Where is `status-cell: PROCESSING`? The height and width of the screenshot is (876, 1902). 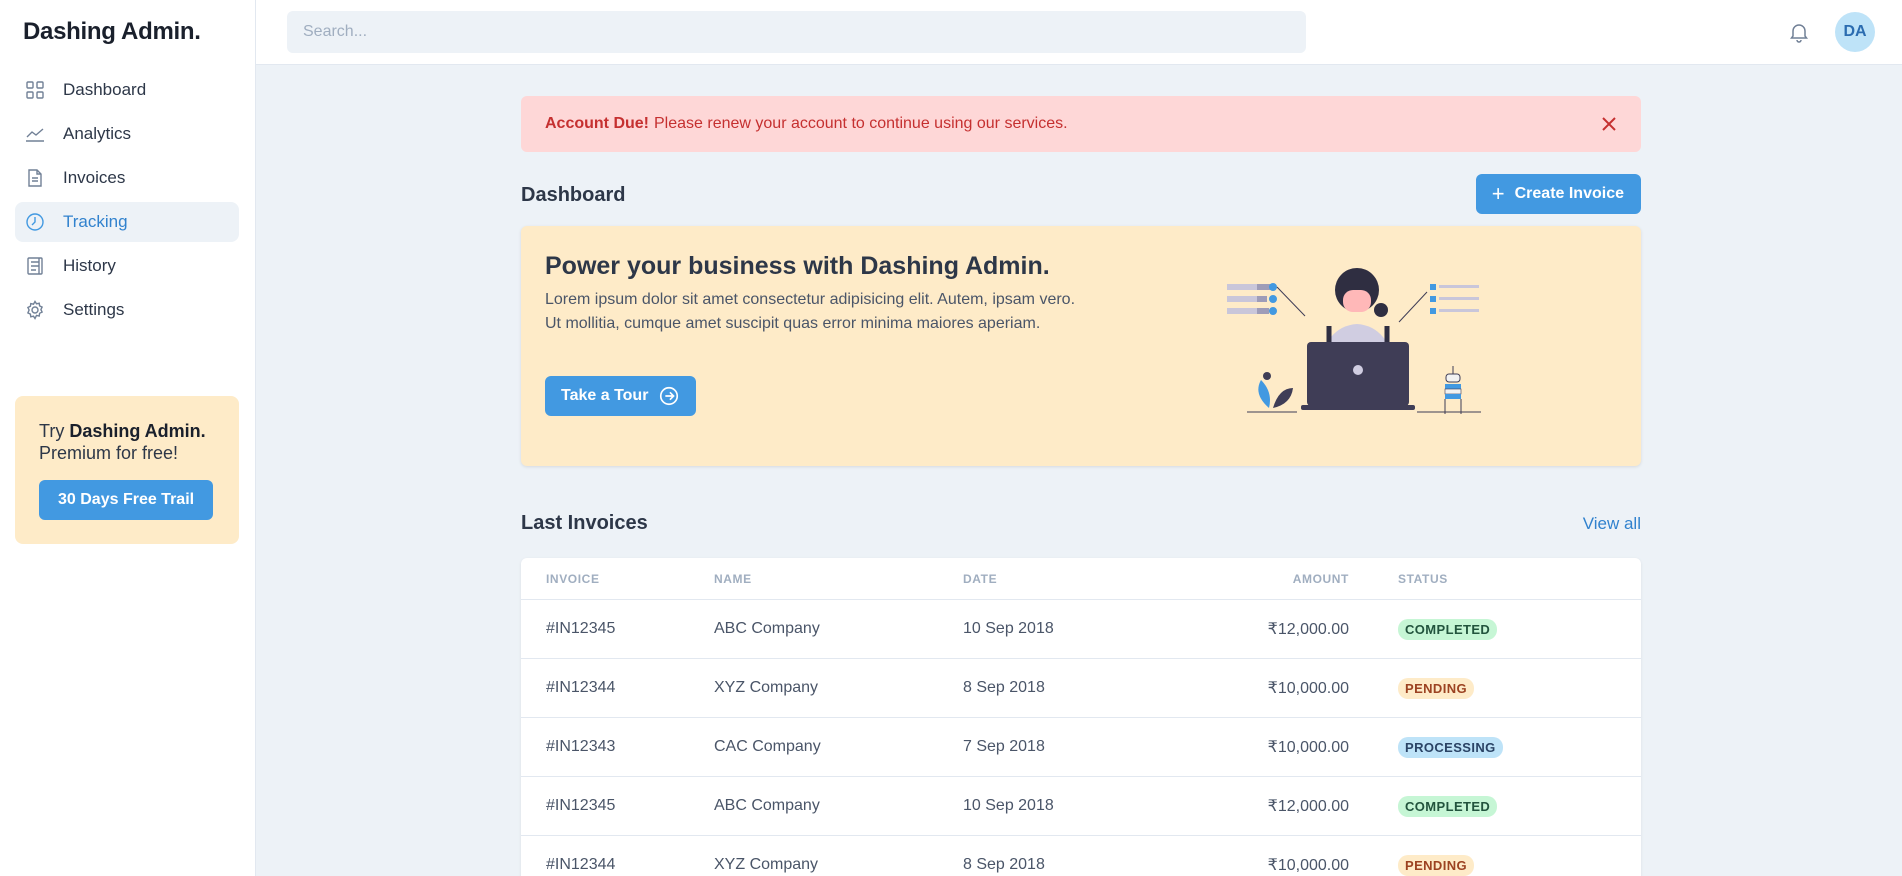
status-cell: PROCESSING is located at coordinates (1426, 747).